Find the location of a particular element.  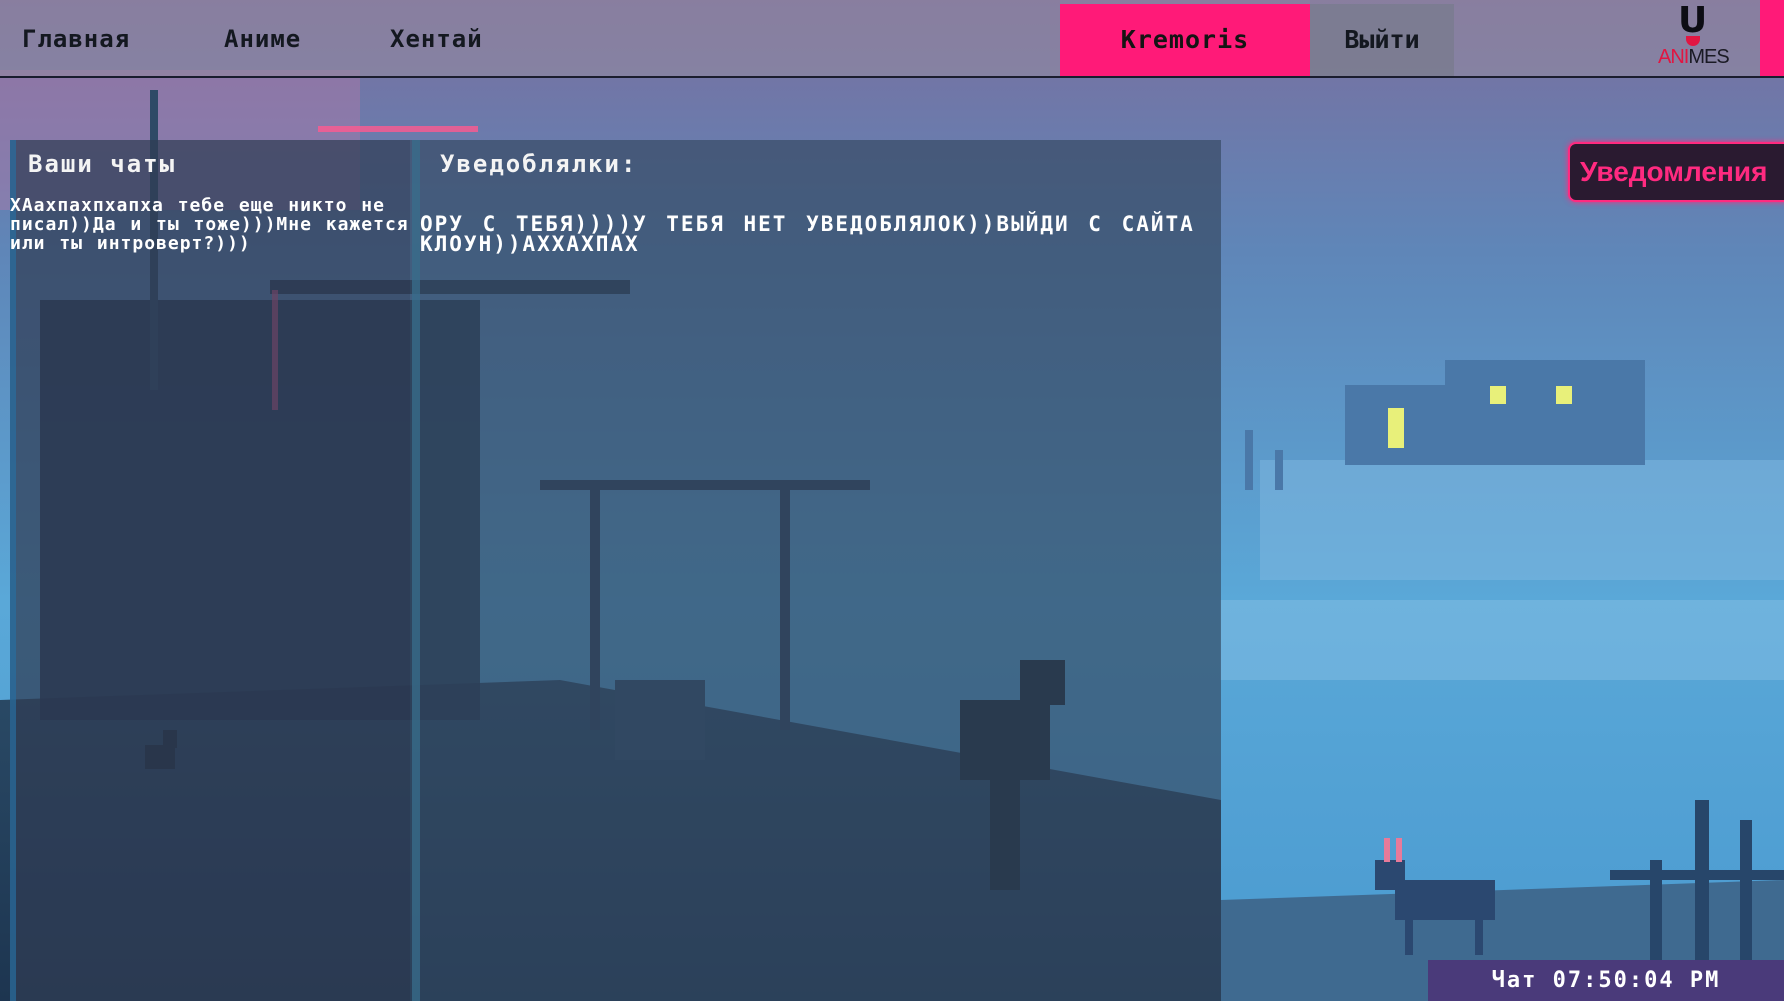

column-divider is located at coordinates (416, 570).